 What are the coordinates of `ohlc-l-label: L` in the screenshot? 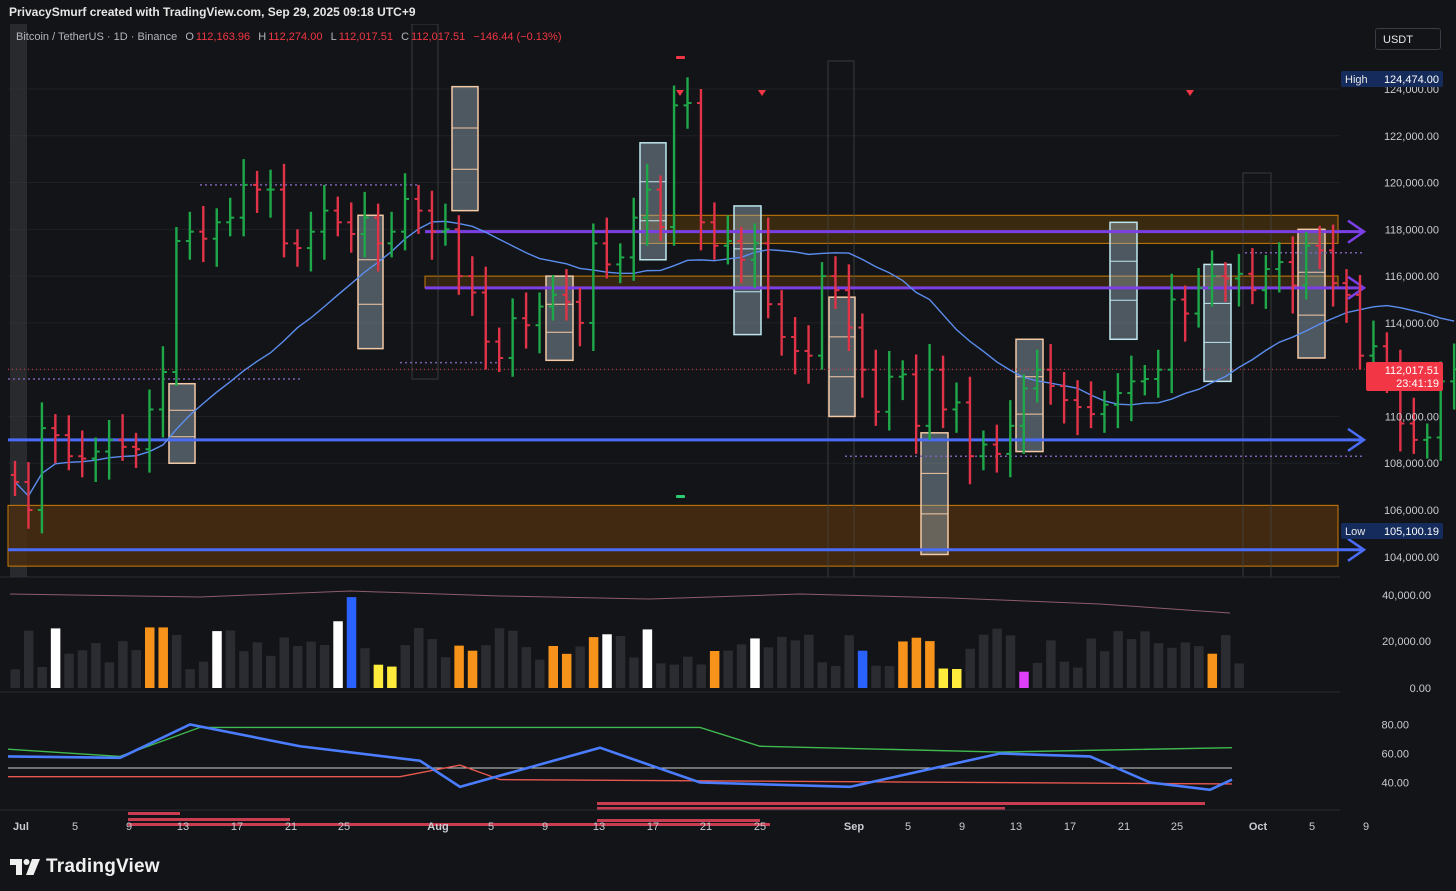 It's located at (333, 37).